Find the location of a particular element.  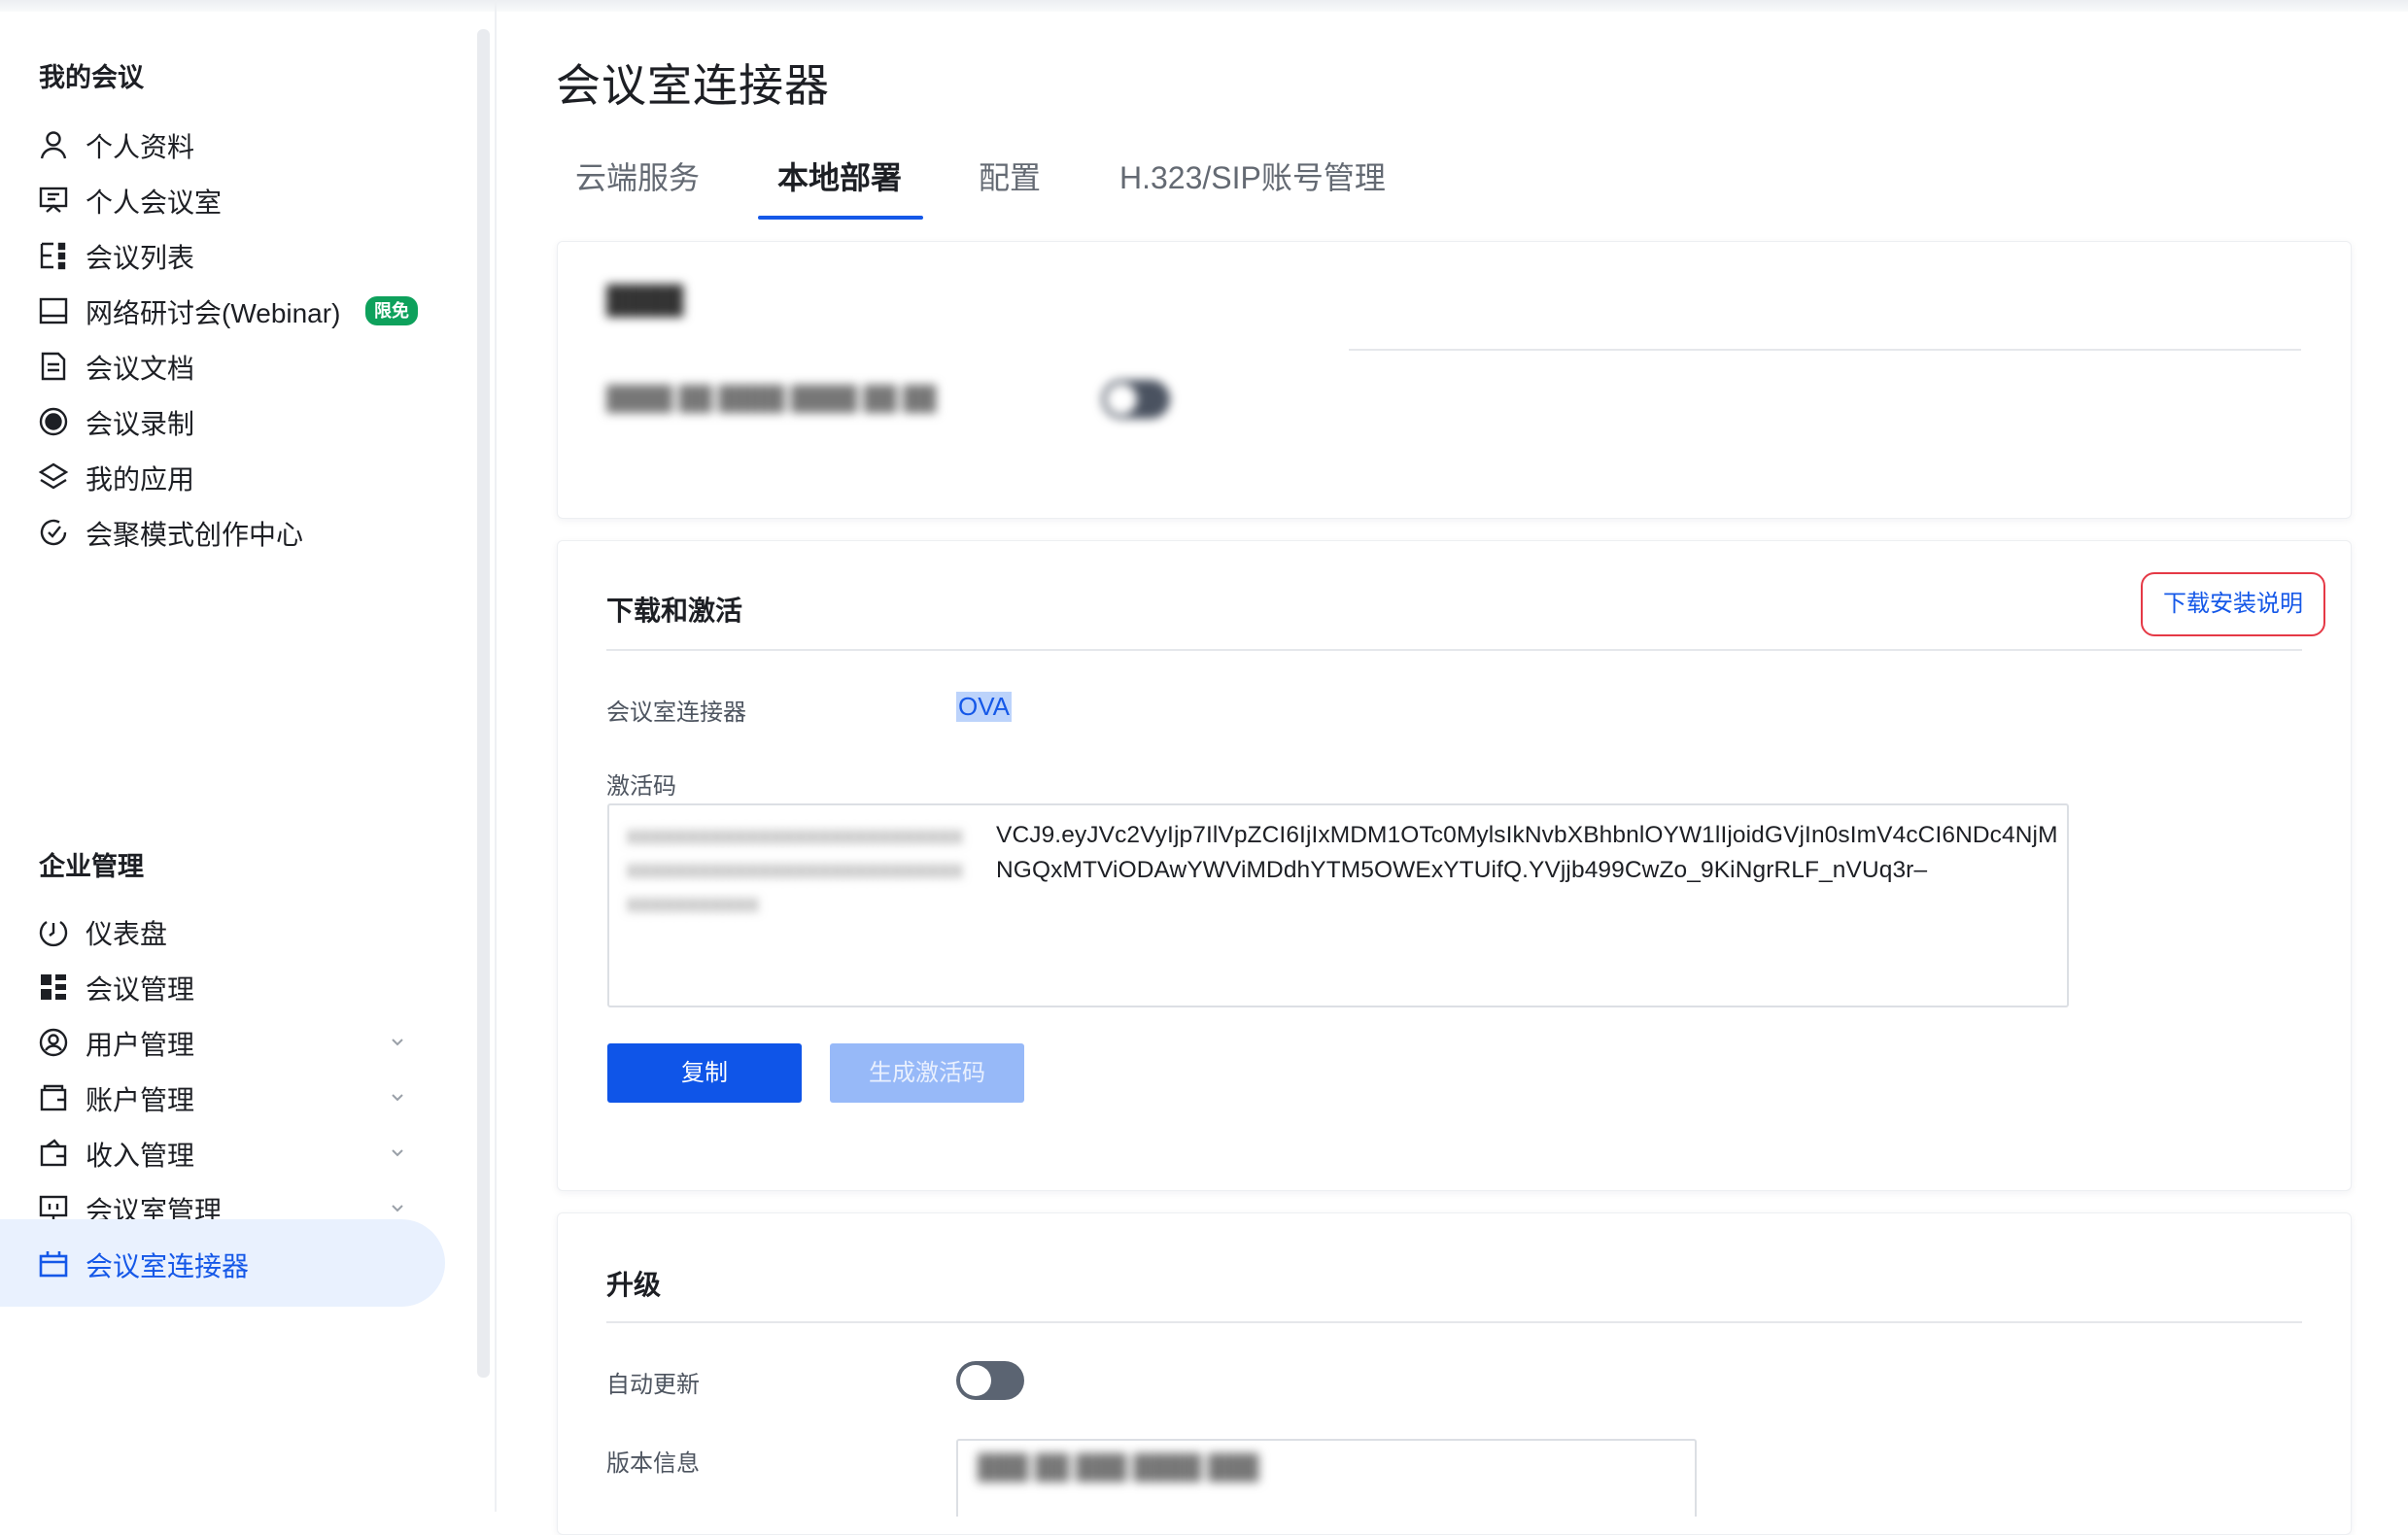

connector-type-value: OVA is located at coordinates (984, 707).